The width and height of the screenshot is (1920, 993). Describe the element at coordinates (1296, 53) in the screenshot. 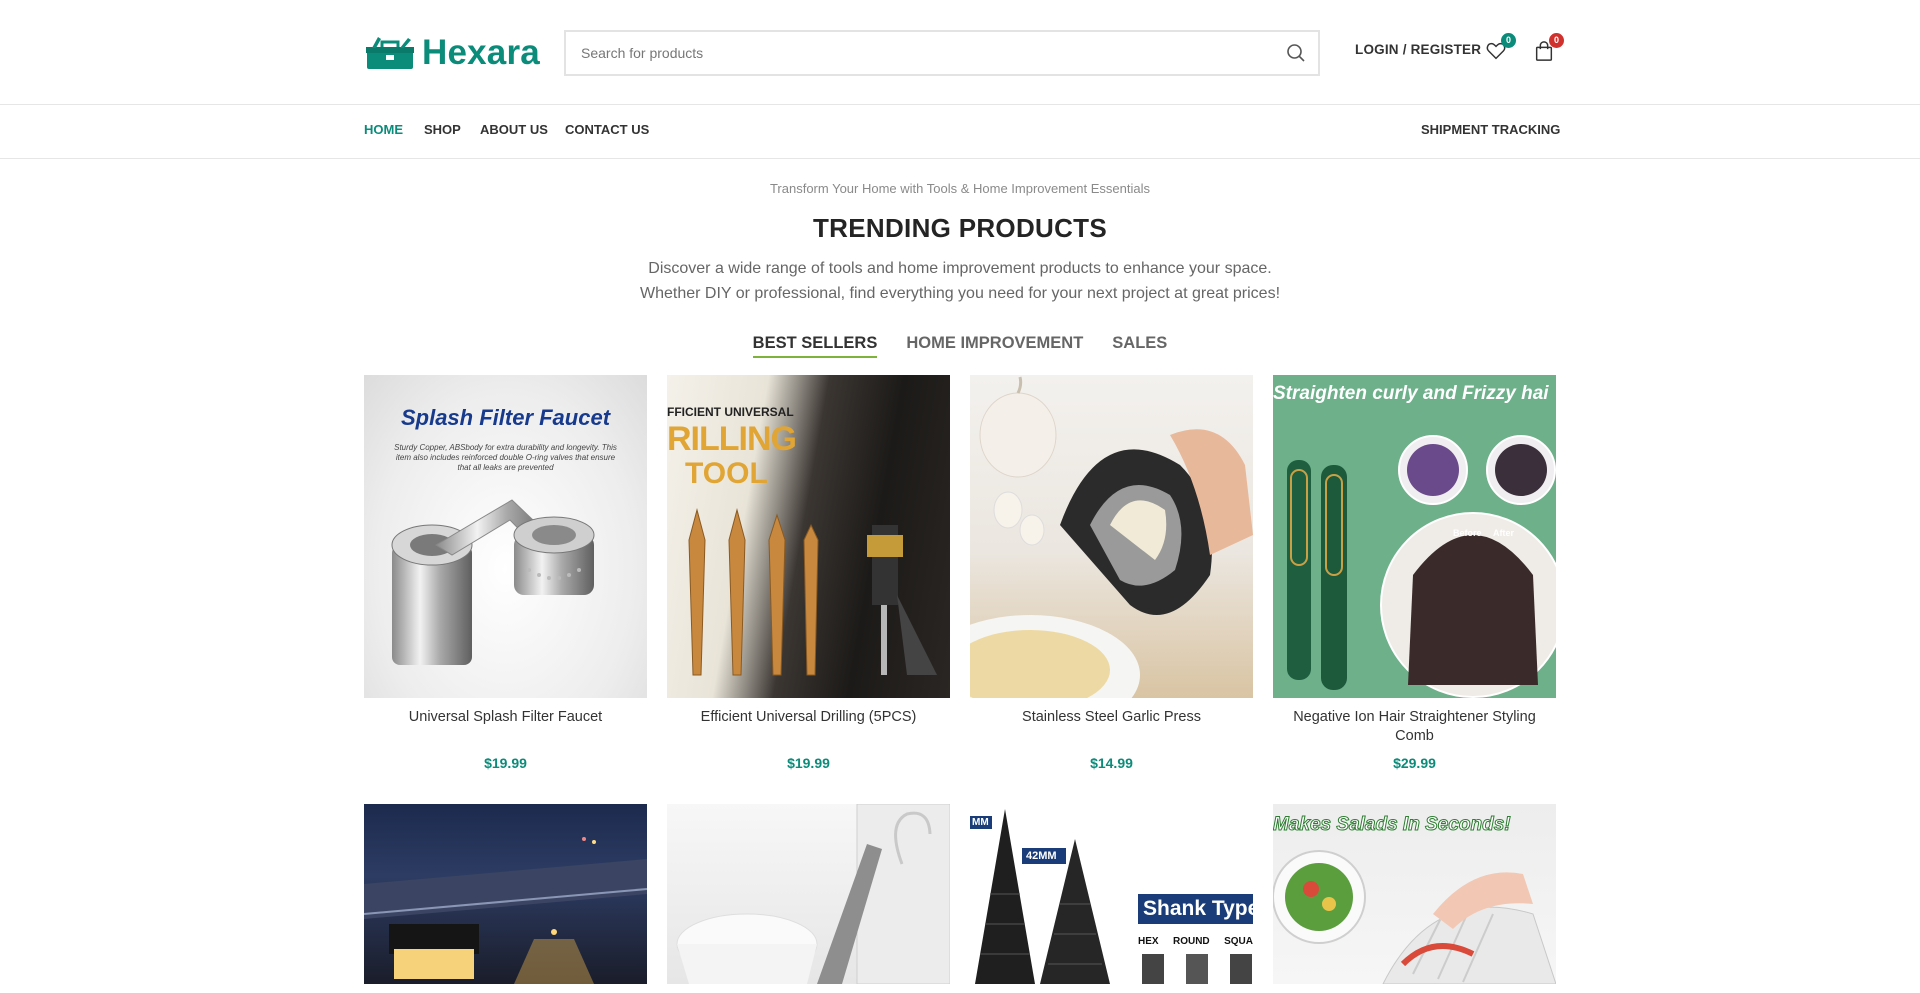

I see `search-icon` at that location.